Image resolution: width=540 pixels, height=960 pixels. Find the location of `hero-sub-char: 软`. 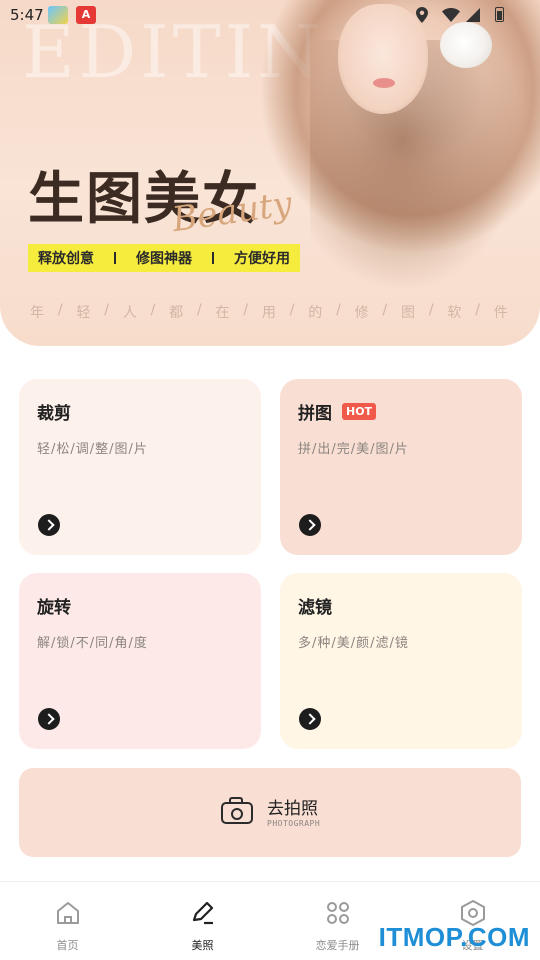

hero-sub-char: 软 is located at coordinates (454, 313).